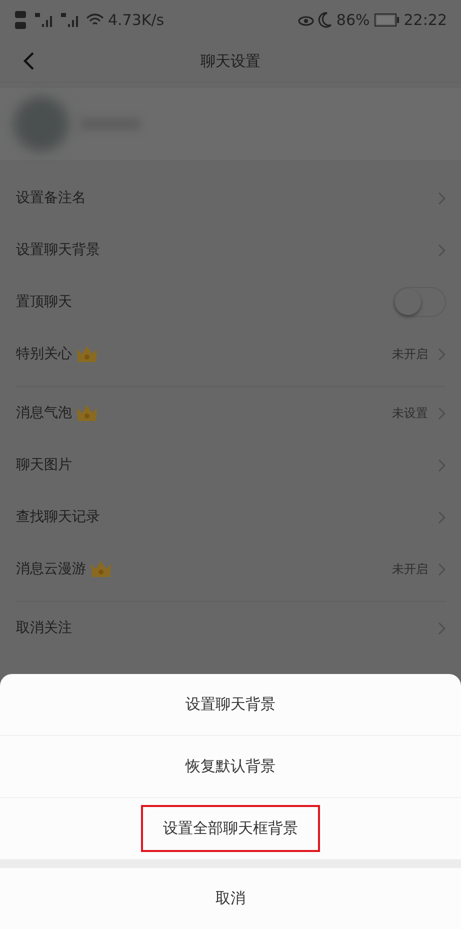 Image resolution: width=461 pixels, height=929 pixels. I want to click on settings-row: 消息气泡 未设置, so click(231, 413).